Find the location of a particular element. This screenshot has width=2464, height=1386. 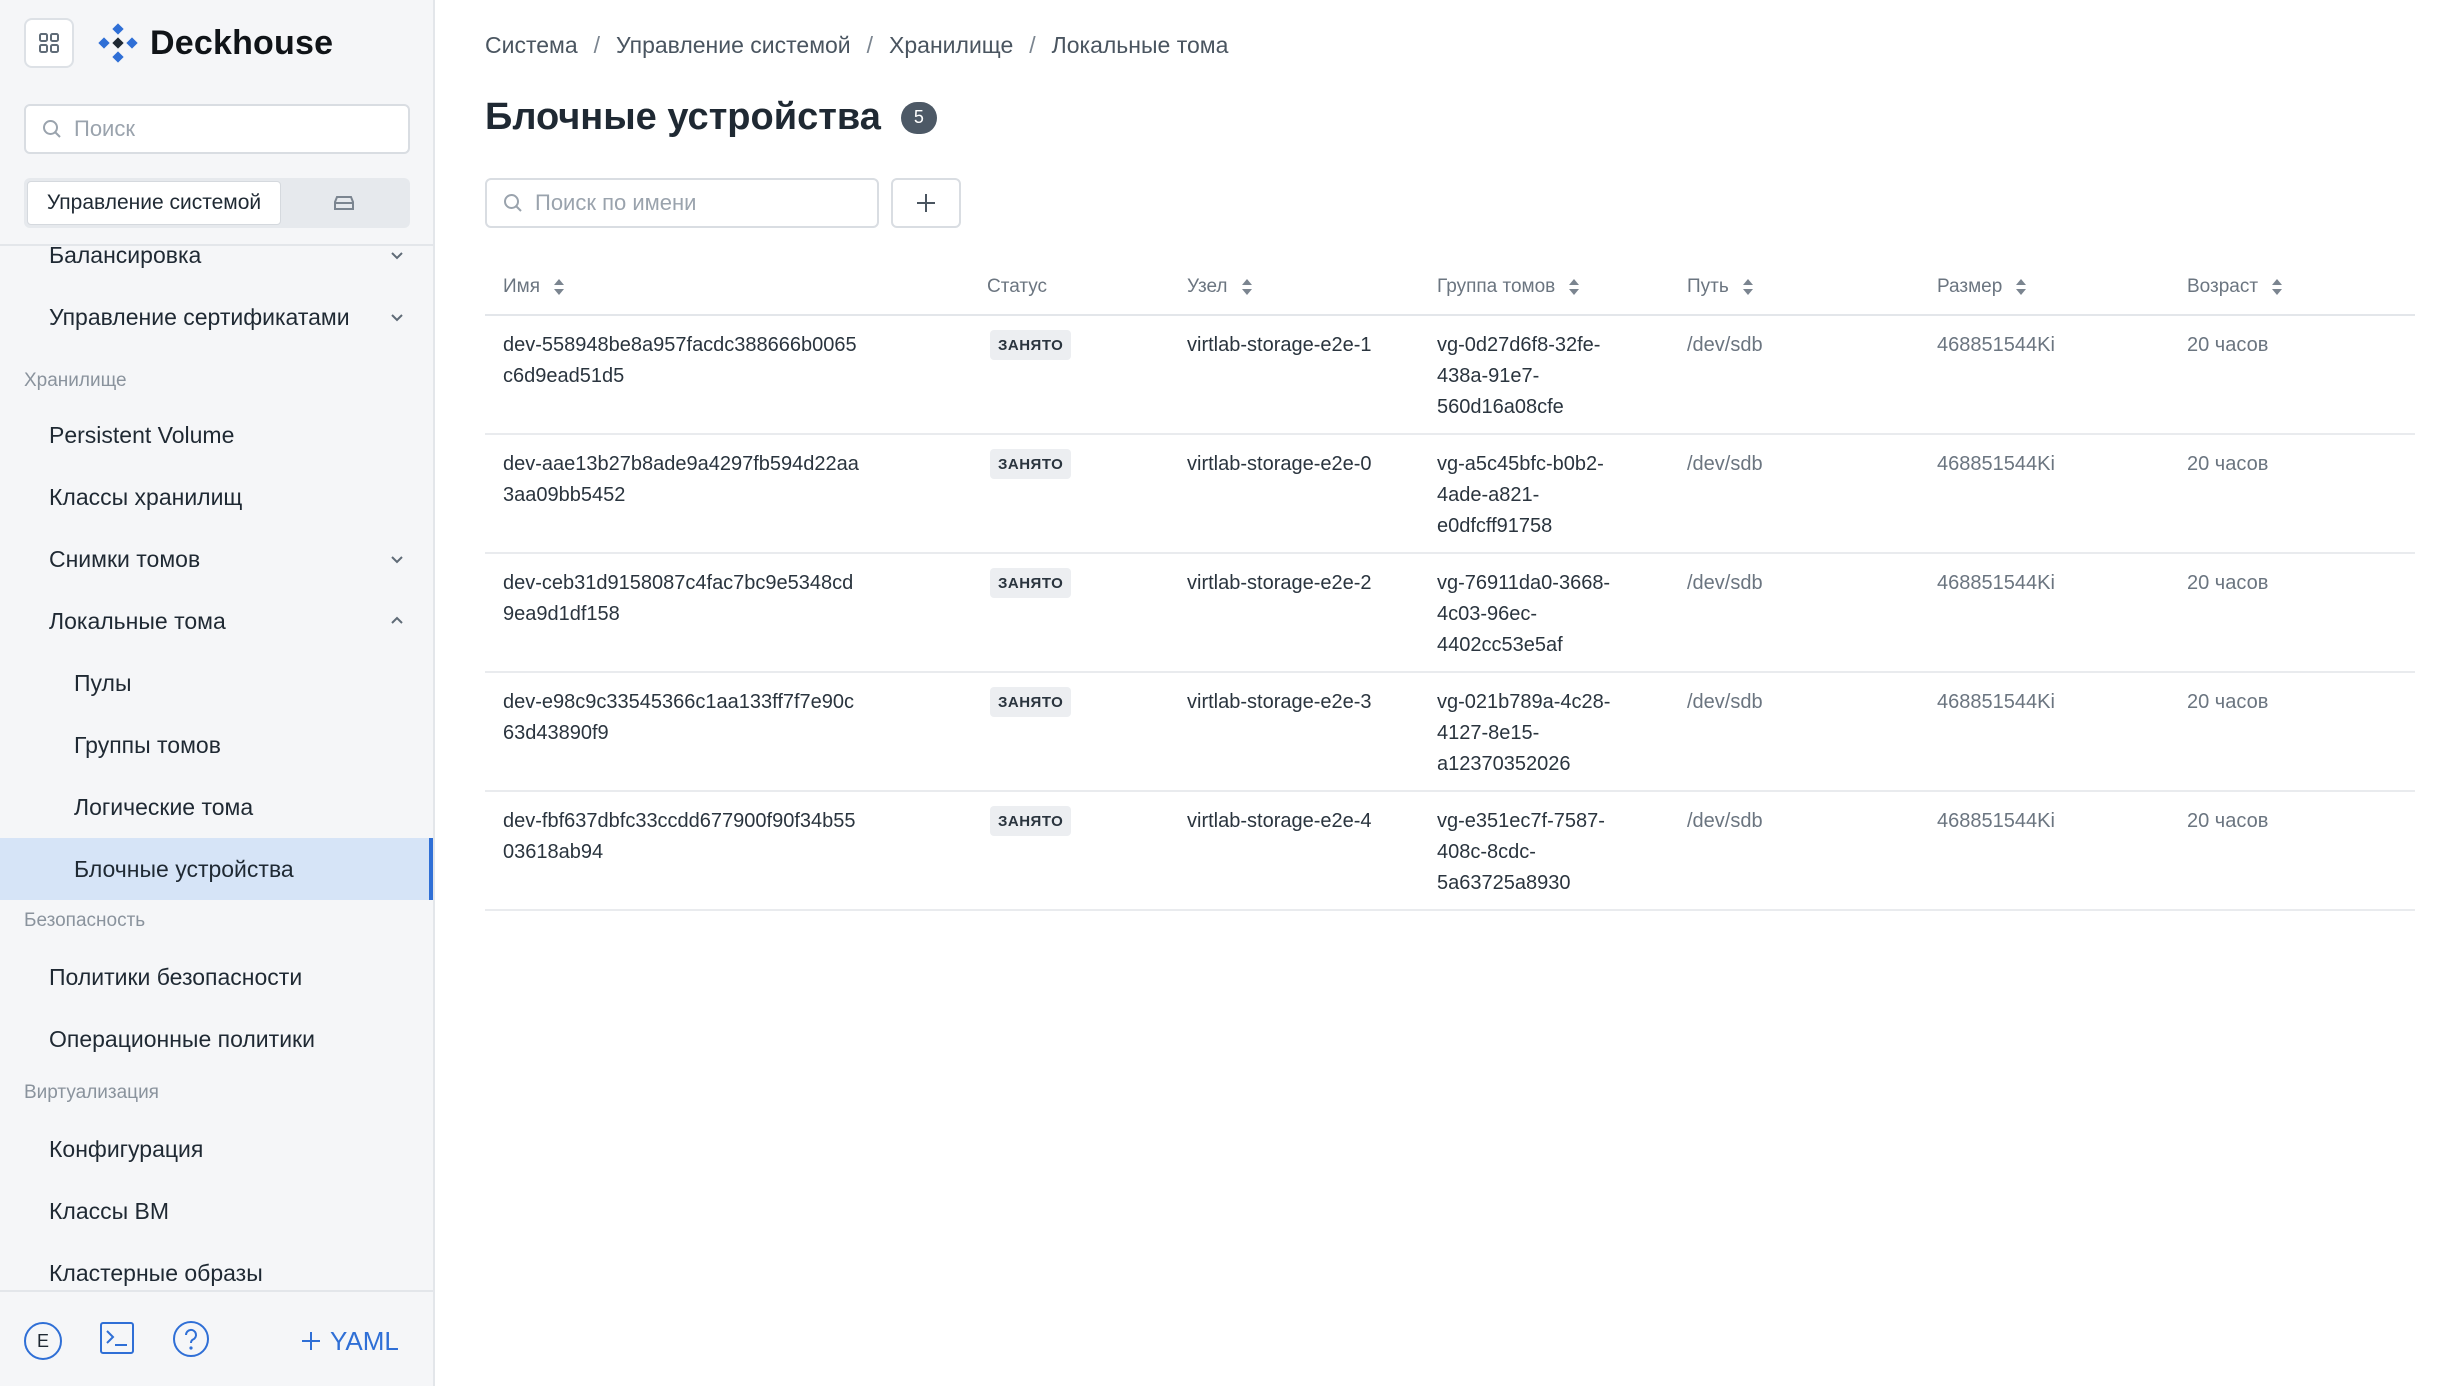

breadcrumb-item-system: Система is located at coordinates (531, 45).